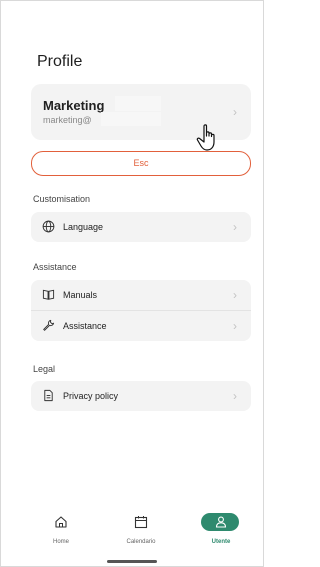 Image resolution: width=320 pixels, height=567 pixels. I want to click on section-label-legal: Legal, so click(44, 369).